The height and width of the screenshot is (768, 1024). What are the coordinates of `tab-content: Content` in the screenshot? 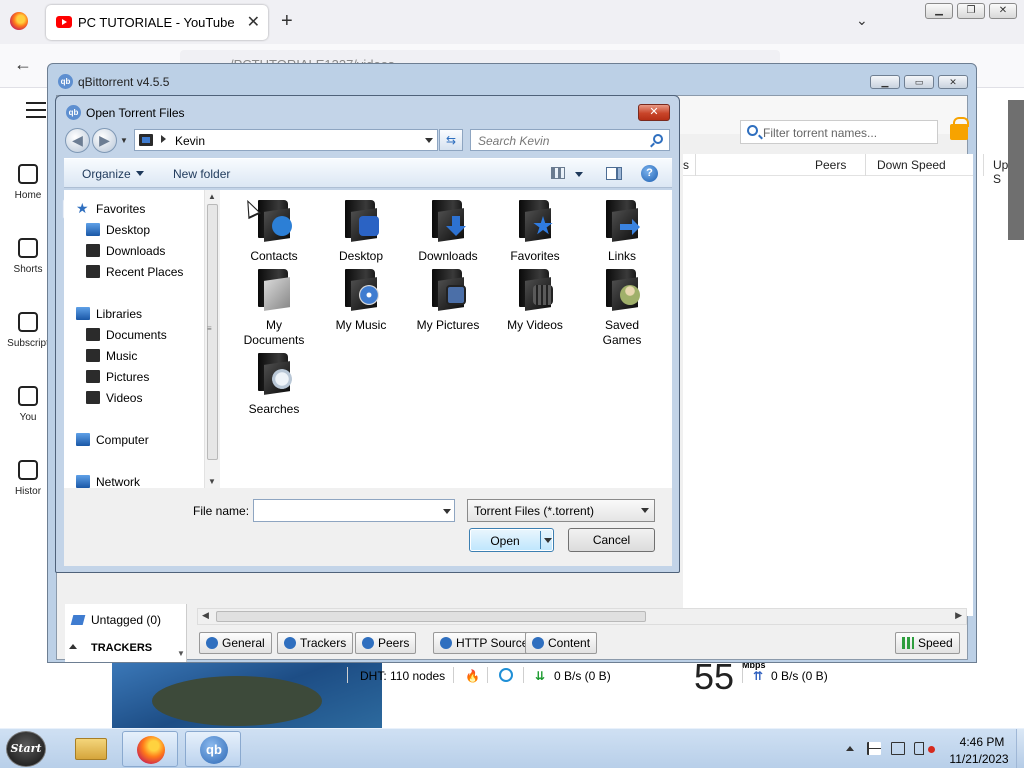 It's located at (561, 643).